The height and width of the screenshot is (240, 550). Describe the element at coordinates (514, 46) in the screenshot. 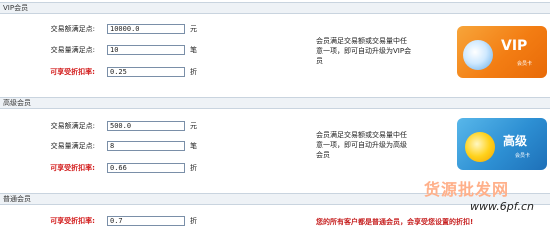

I see `card-title: VIP` at that location.